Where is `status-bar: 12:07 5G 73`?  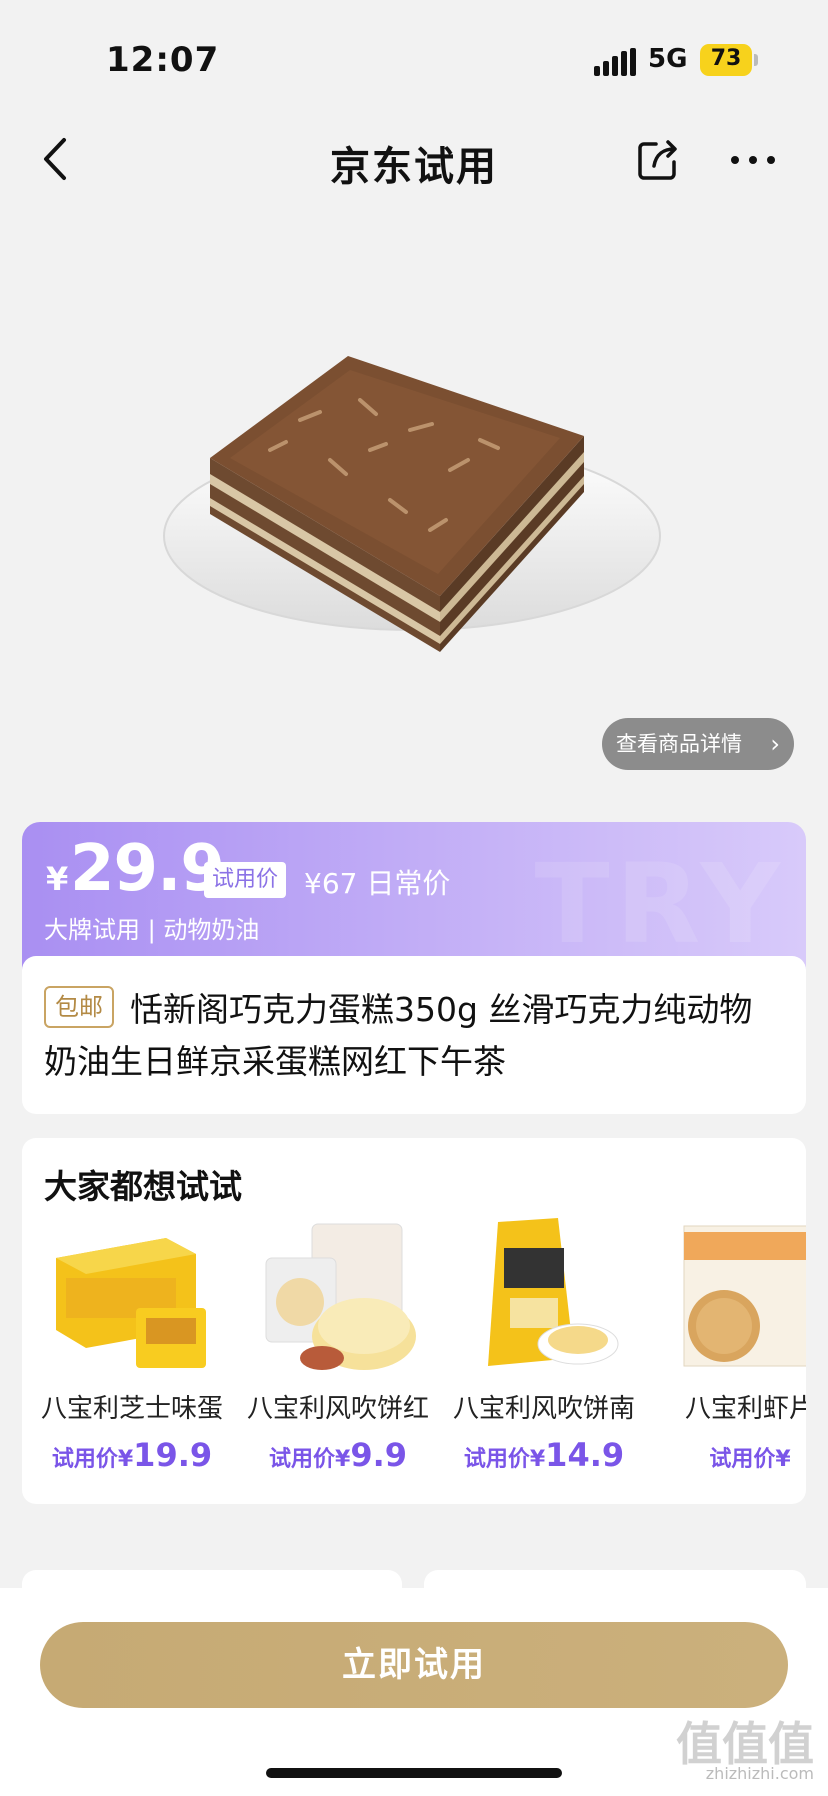
status-bar: 12:07 5G 73 is located at coordinates (414, 60).